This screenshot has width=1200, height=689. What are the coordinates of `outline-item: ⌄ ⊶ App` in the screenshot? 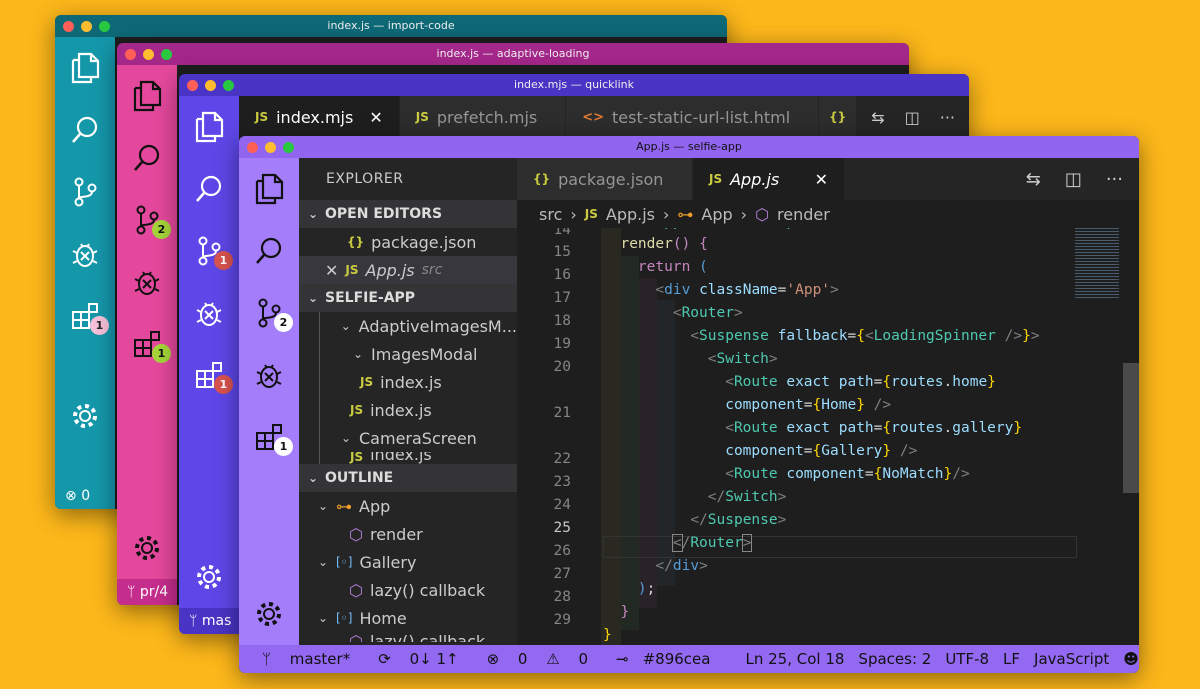 It's located at (408, 506).